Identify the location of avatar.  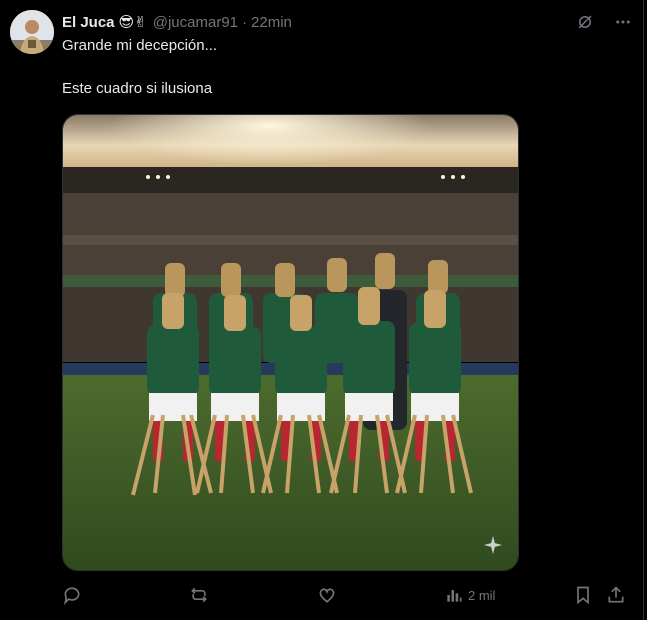
(32, 32).